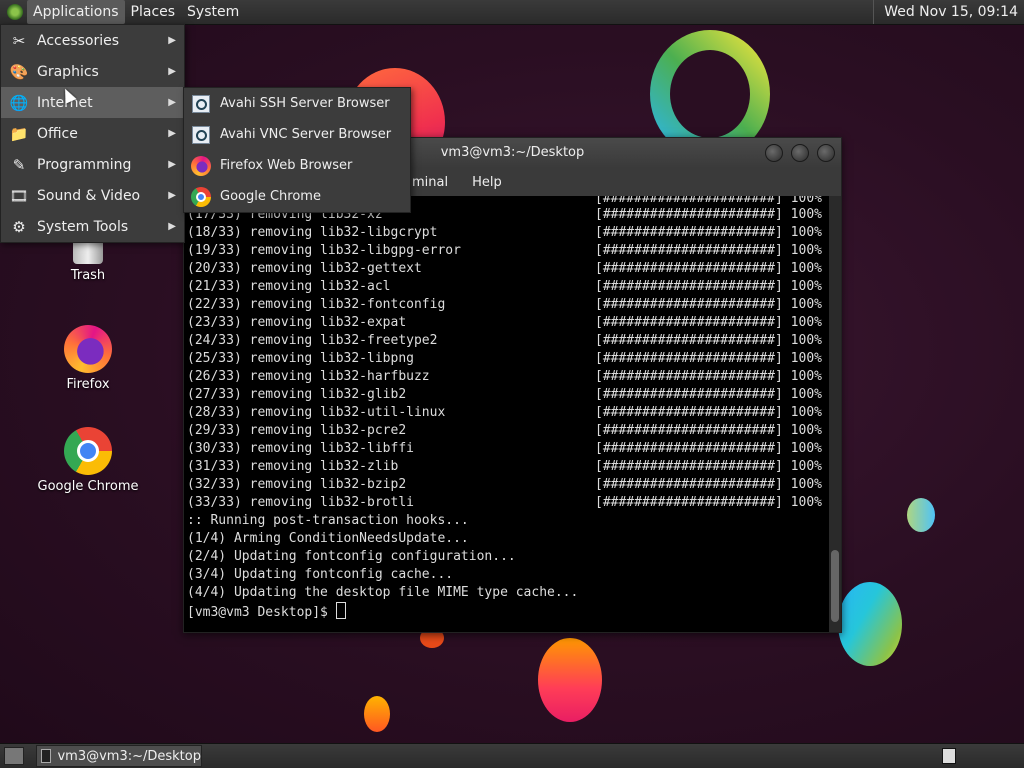 The height and width of the screenshot is (768, 1024). I want to click on terminal-prompt-line: [vm3@vm3 Desktop]$, so click(506, 611).